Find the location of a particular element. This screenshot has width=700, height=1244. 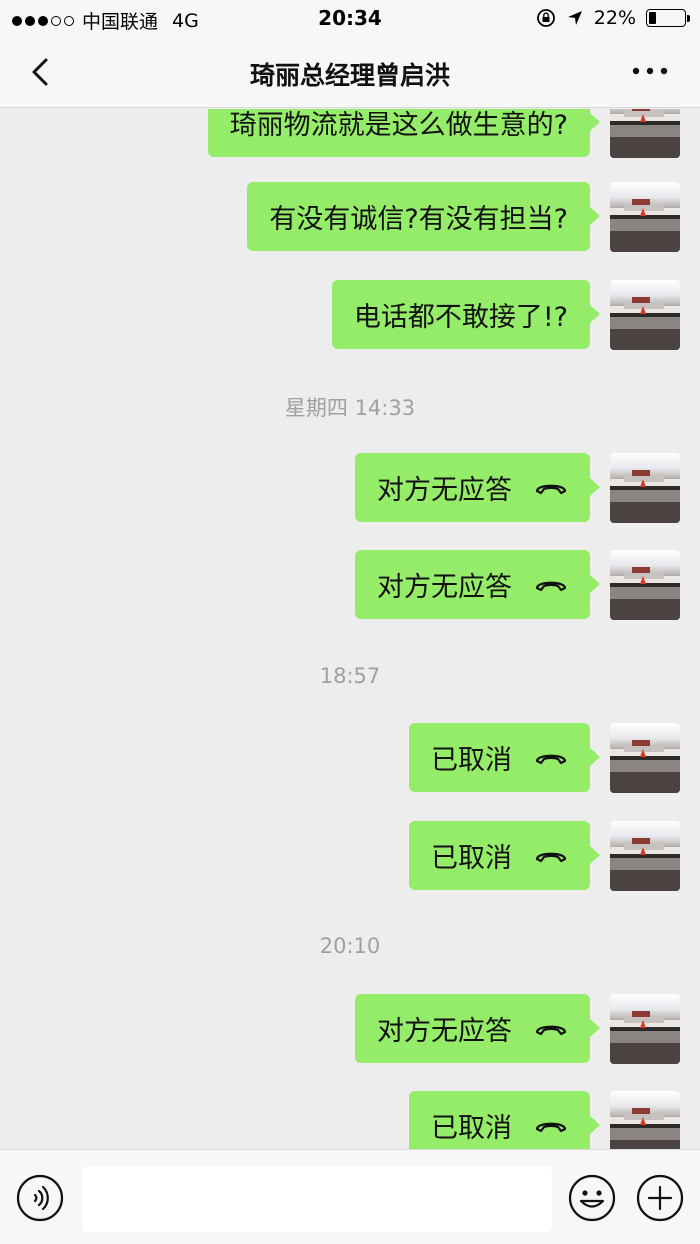

battery-fill is located at coordinates (653, 18).